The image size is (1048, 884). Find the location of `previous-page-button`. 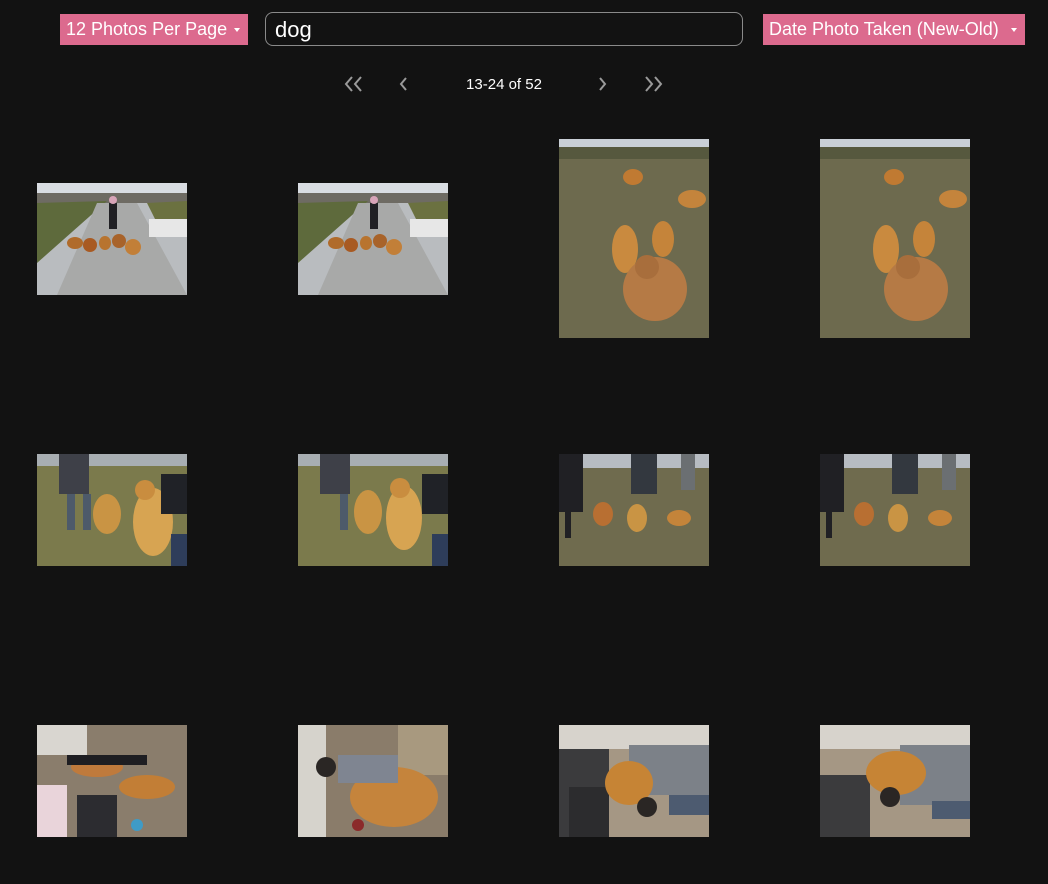

previous-page-button is located at coordinates (403, 84).